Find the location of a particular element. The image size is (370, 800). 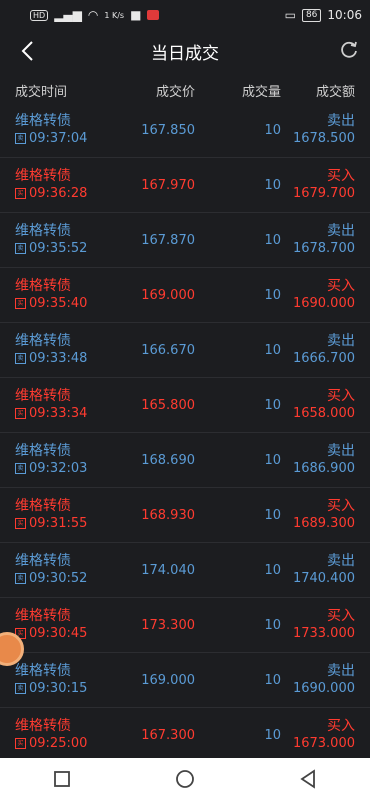

system-nav-bar is located at coordinates (185, 779).